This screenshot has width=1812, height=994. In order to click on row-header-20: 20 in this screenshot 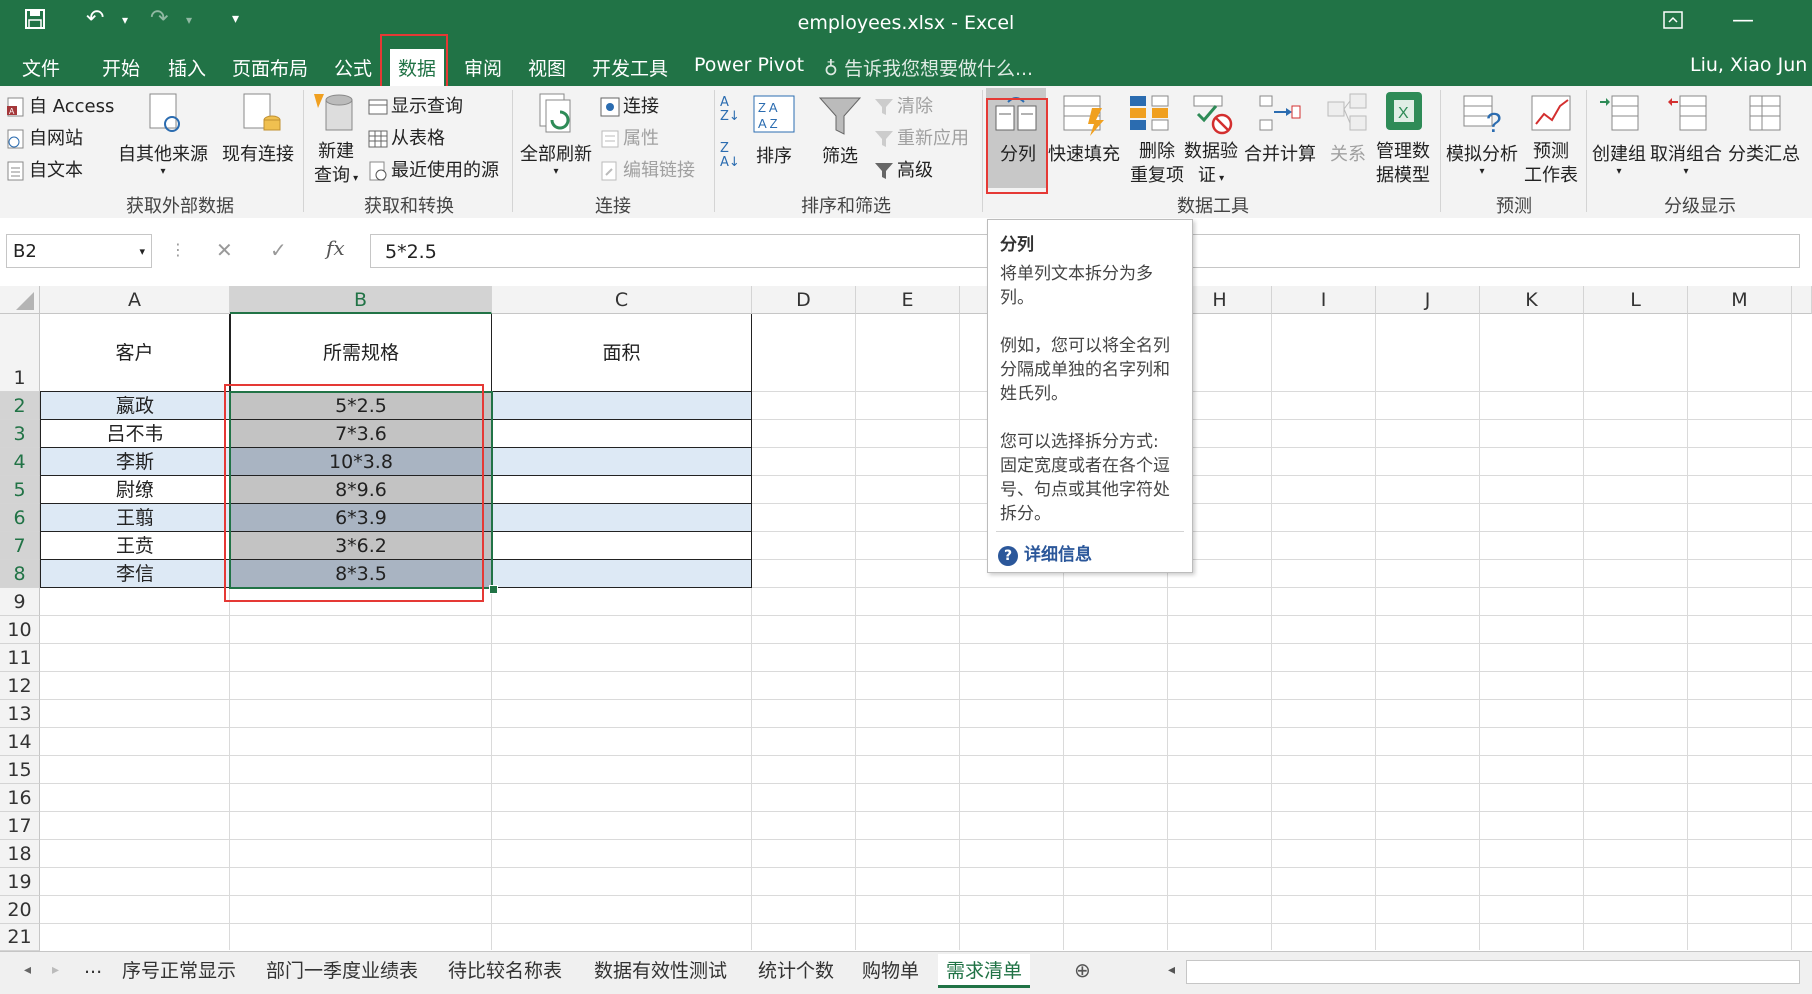, I will do `click(20, 910)`.